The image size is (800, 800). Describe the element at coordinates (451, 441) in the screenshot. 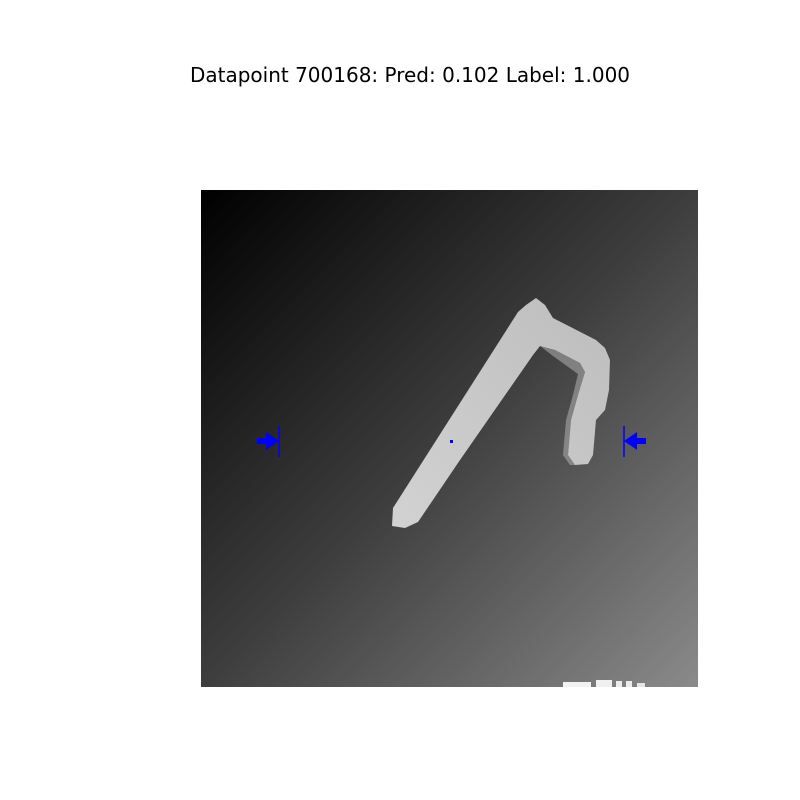

I see `center-dot-icon` at that location.